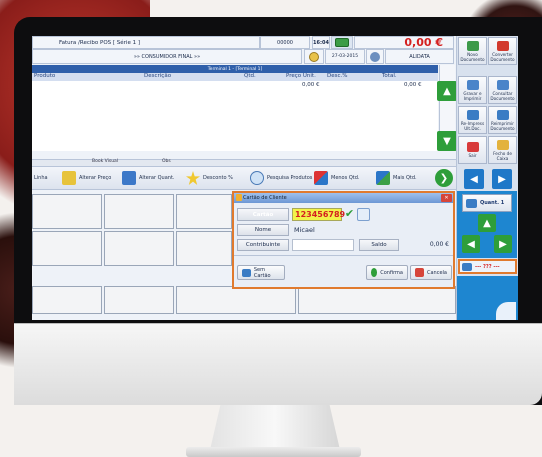  What do you see at coordinates (321, 178) in the screenshot?
I see `minus-boxes-icon` at bounding box center [321, 178].